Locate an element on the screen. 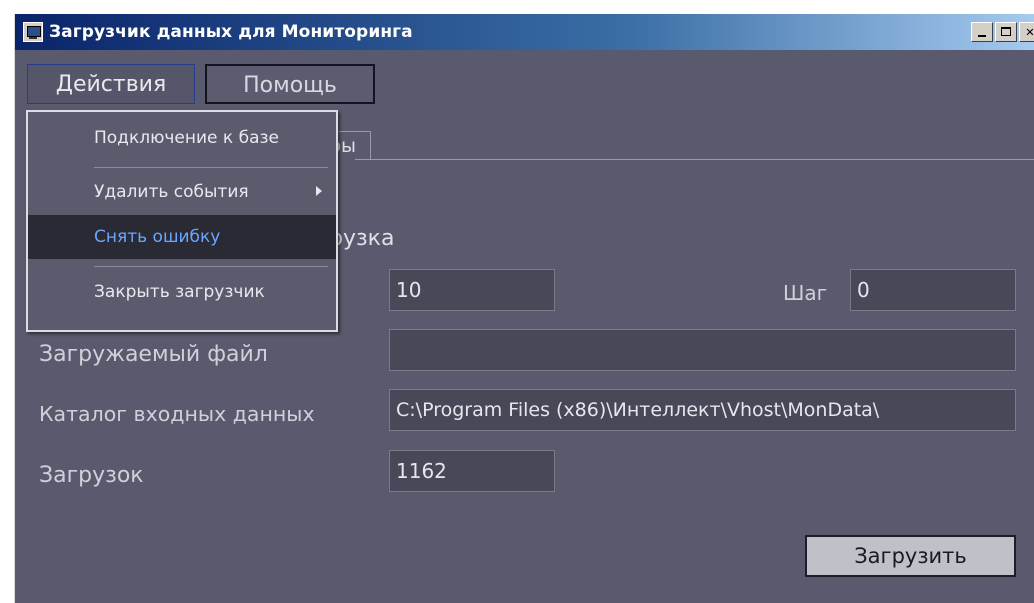 The height and width of the screenshot is (603, 1034). catalog-label: Каталог входных данных is located at coordinates (177, 414).